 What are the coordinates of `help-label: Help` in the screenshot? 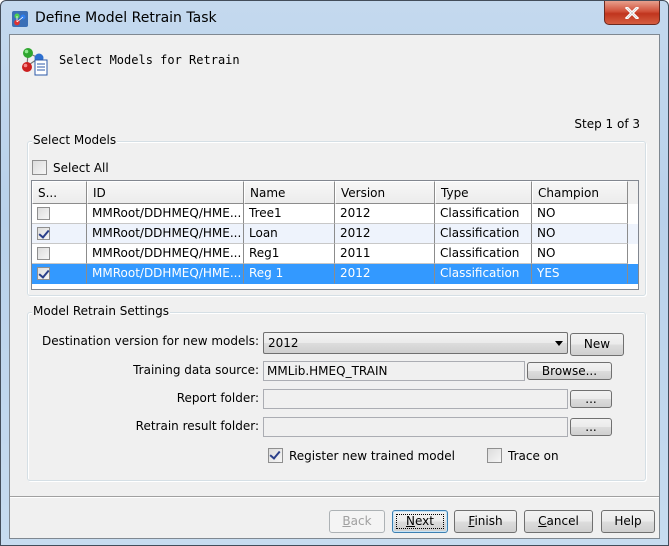 It's located at (628, 521).